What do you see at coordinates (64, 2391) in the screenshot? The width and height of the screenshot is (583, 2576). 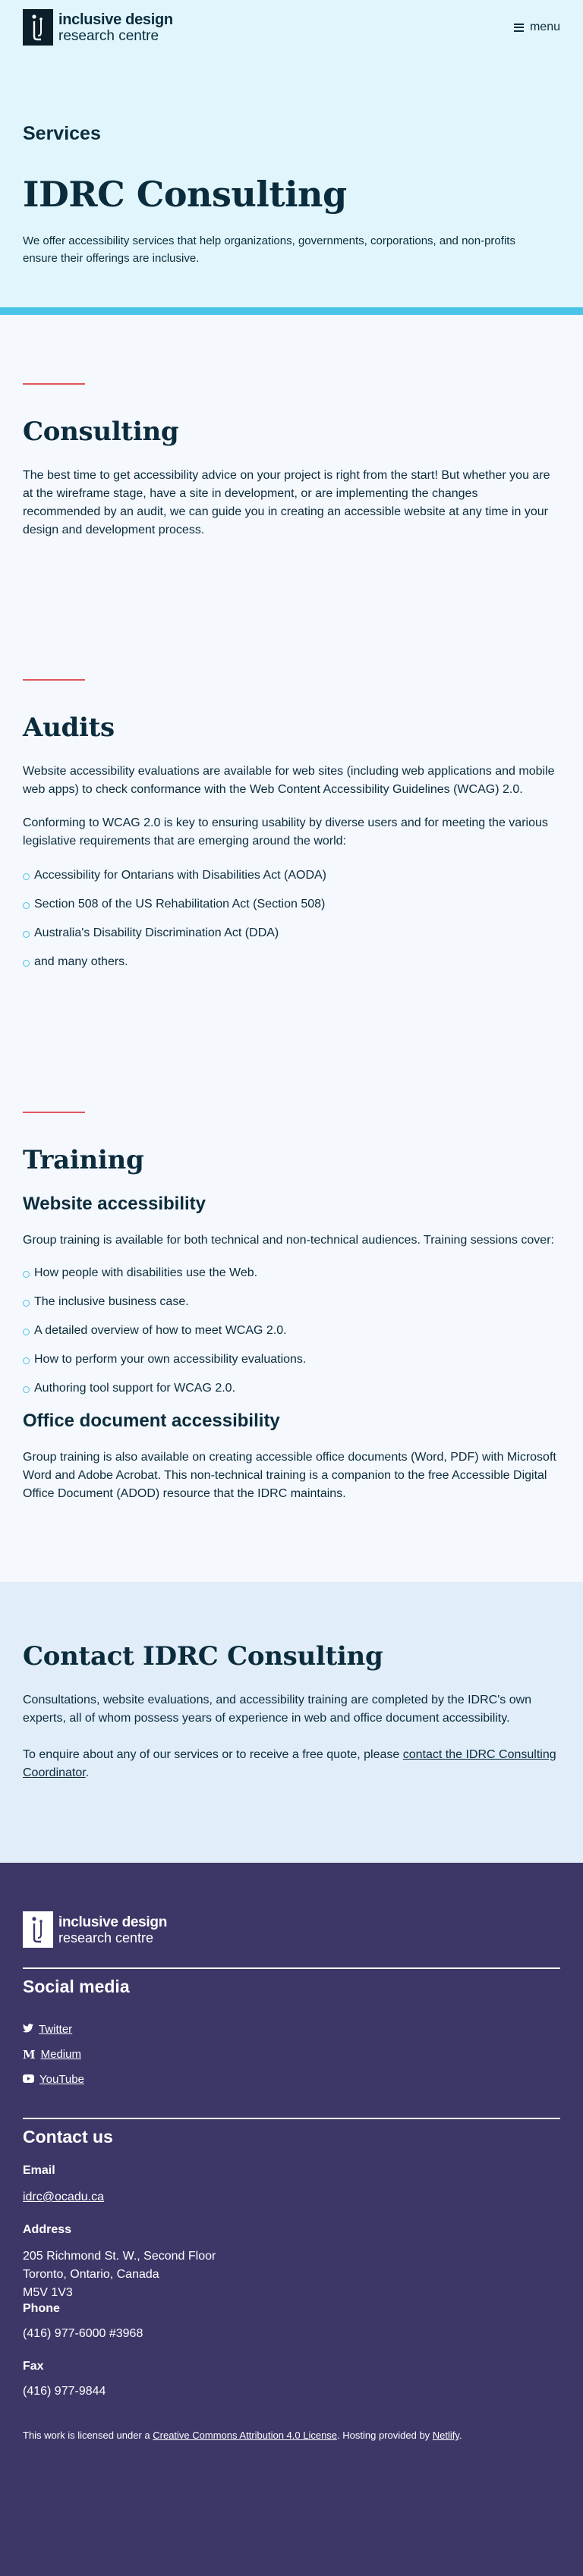 I see `fax-value: (416) 977-9844` at bounding box center [64, 2391].